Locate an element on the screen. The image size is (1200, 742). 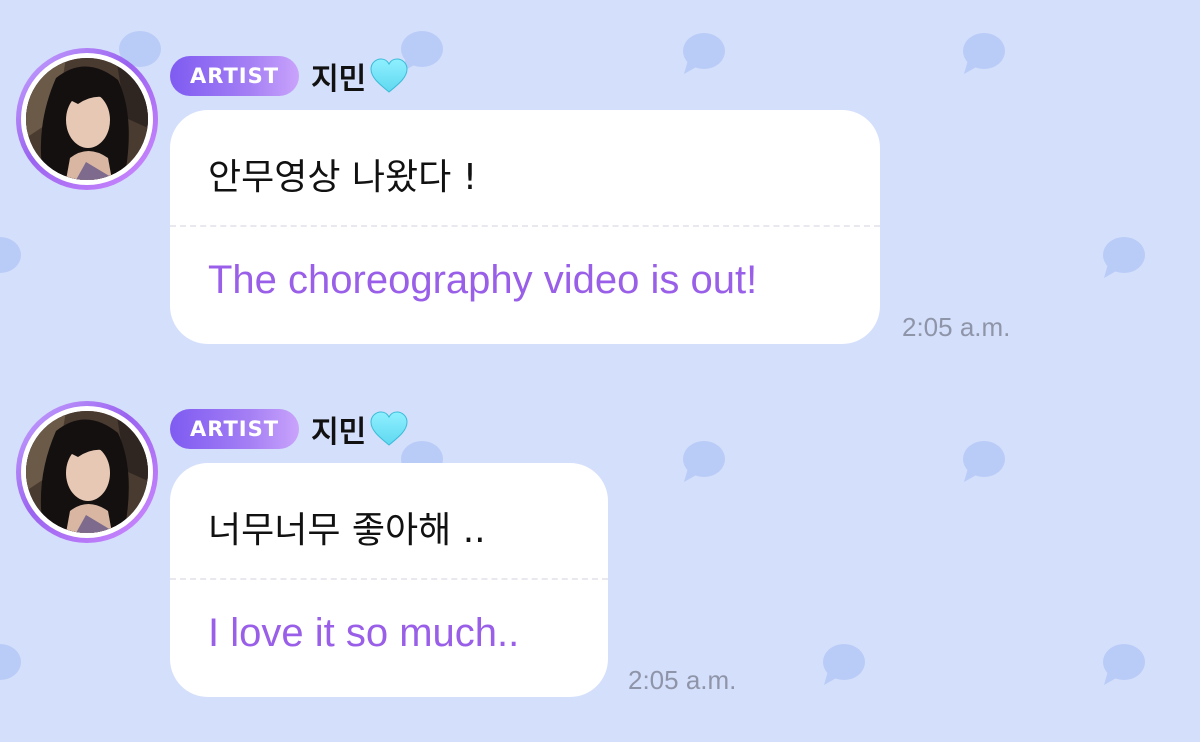
message-text: 안무영상 나왔다 ! is located at coordinates (343, 177).